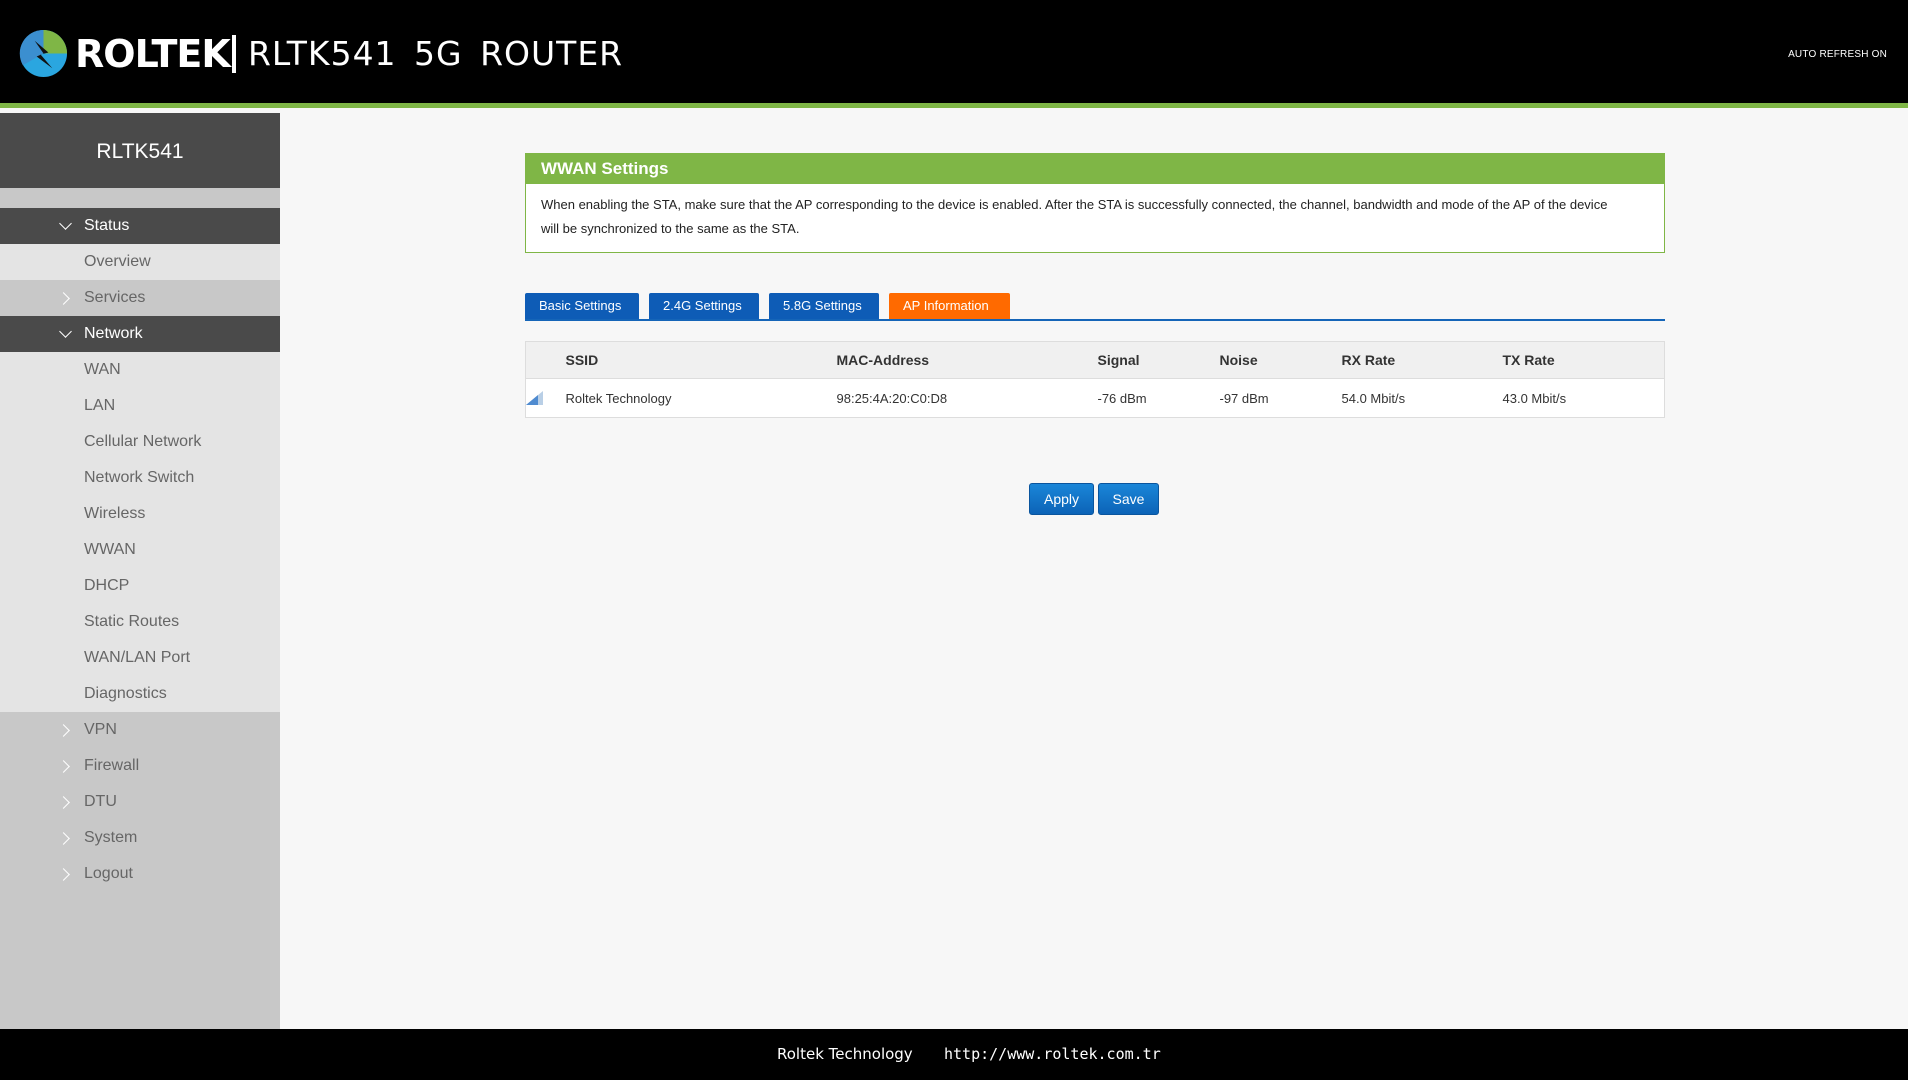 The width and height of the screenshot is (1920, 1080). What do you see at coordinates (1158, 398) in the screenshot?
I see `ap-signal: -76 dBm` at bounding box center [1158, 398].